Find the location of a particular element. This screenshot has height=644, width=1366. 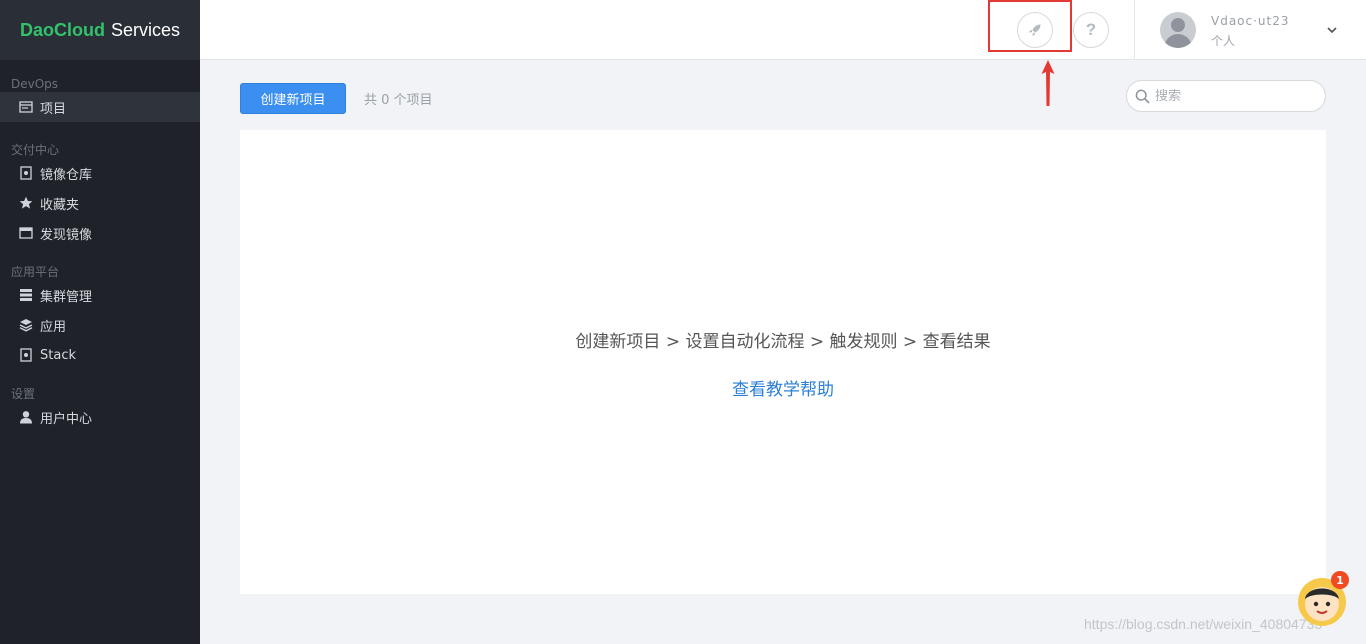

sidebar-item-label: 项目 is located at coordinates (53, 109).